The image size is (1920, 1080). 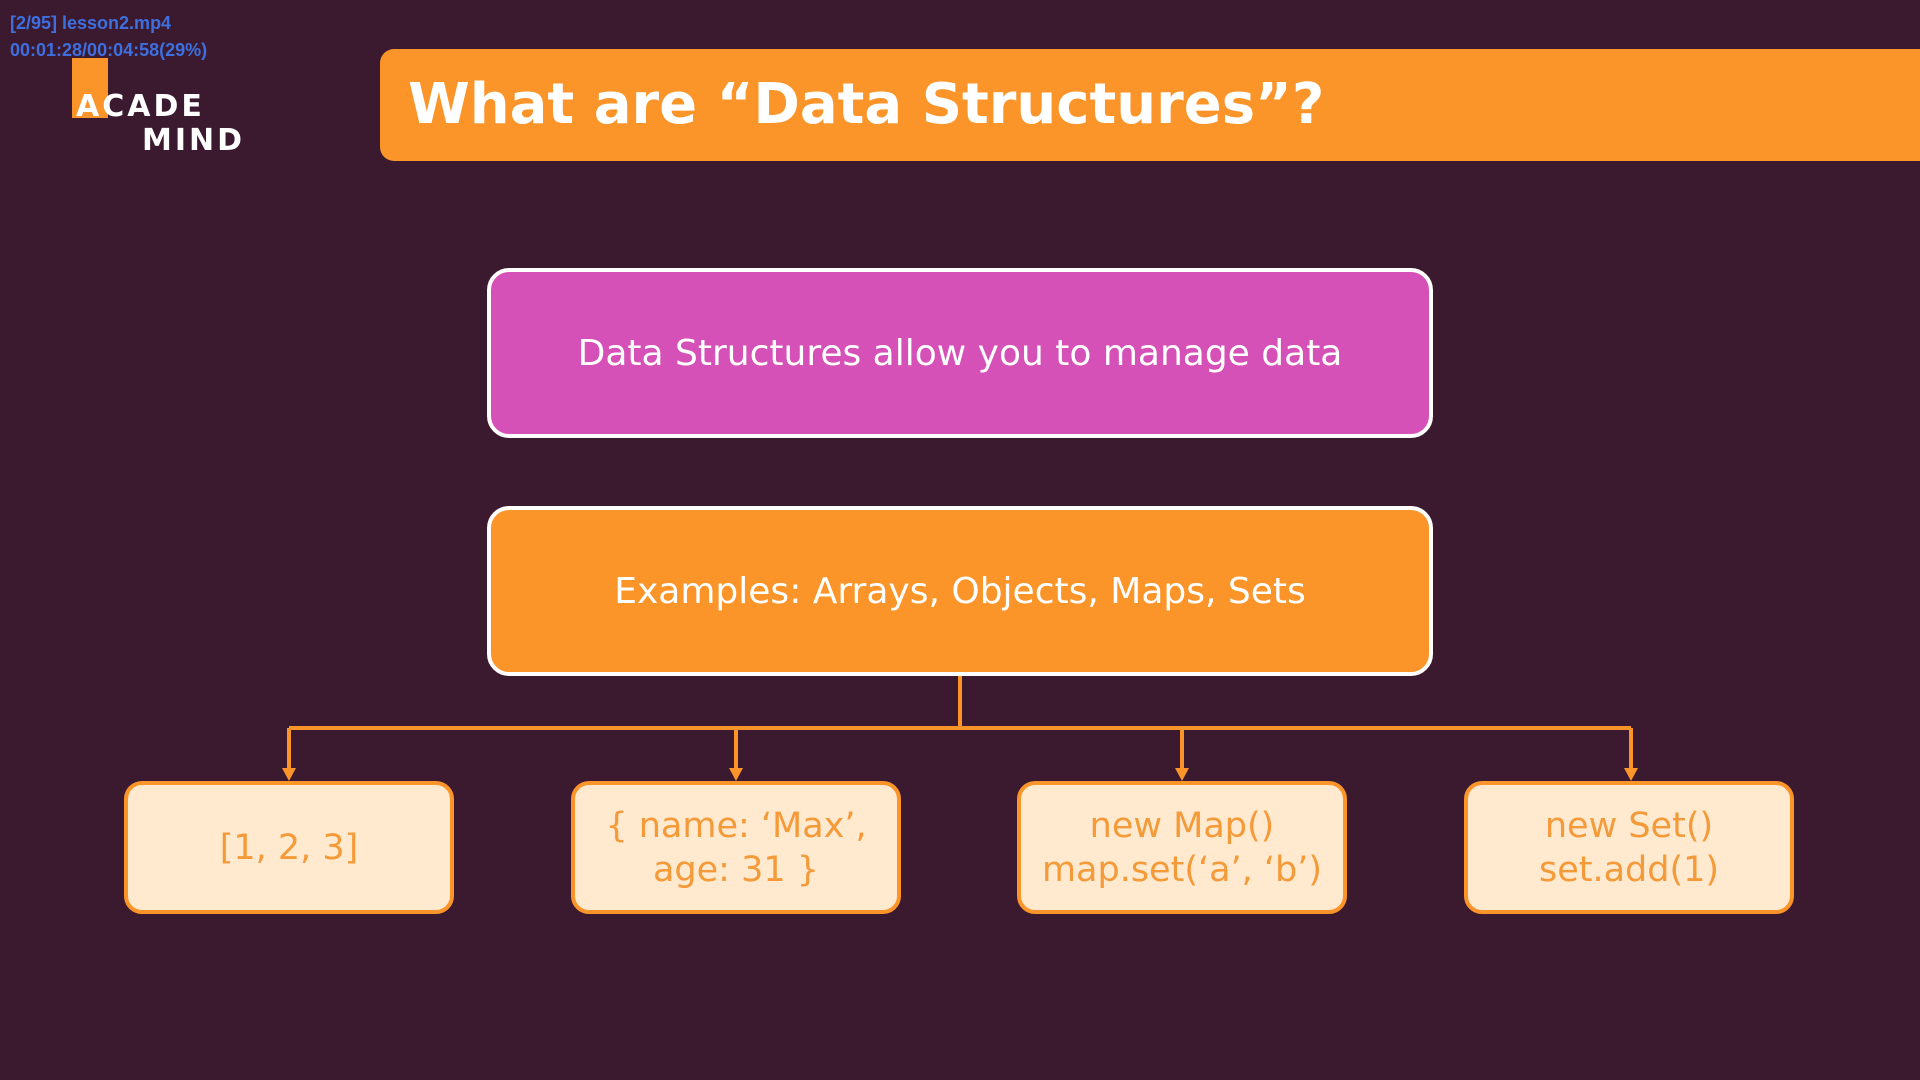 I want to click on academind-logo: ACADE MIND, so click(x=162, y=108).